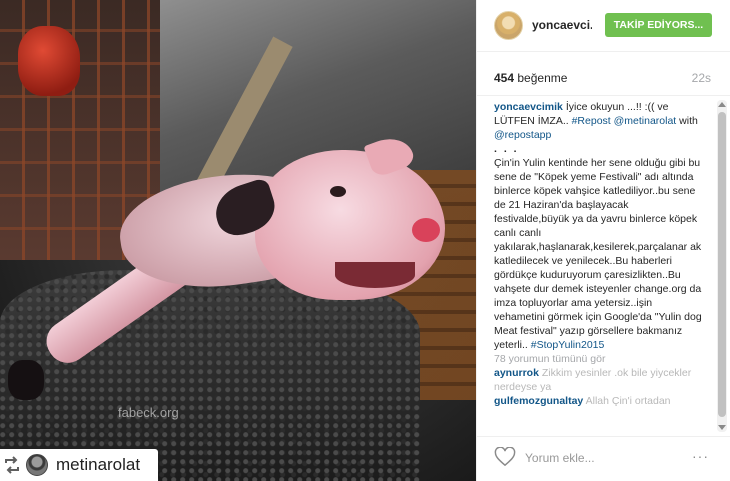 This screenshot has height=481, width=730. What do you see at coordinates (516, 373) in the screenshot?
I see `comment-author: aynurrok` at bounding box center [516, 373].